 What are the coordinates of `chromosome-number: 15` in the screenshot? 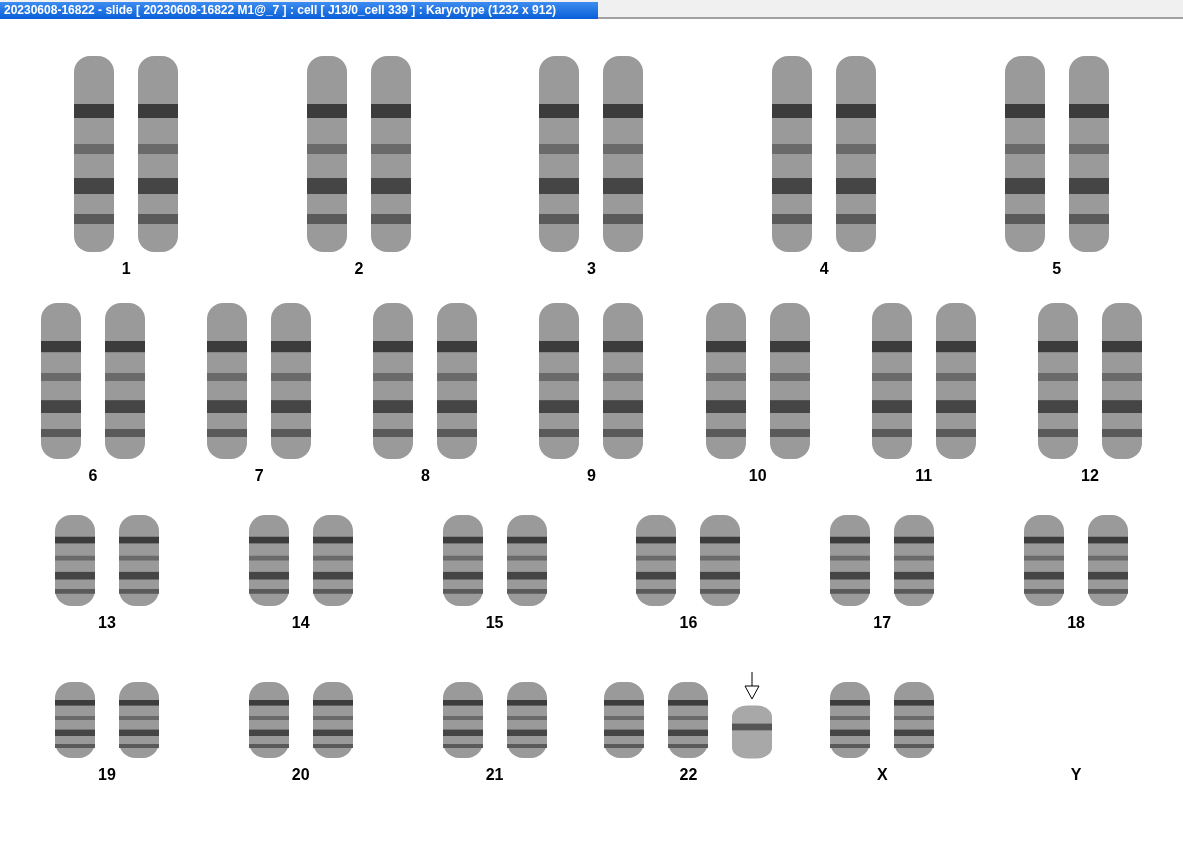 It's located at (494, 623).